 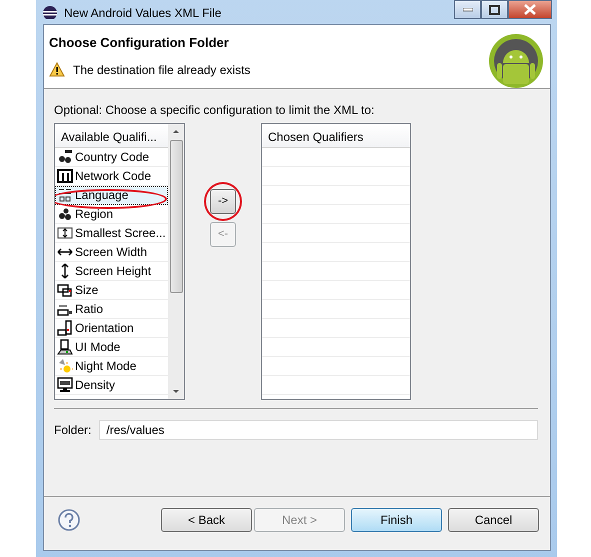 What do you see at coordinates (161, 70) in the screenshot?
I see `warning-message: The destination file already exists` at bounding box center [161, 70].